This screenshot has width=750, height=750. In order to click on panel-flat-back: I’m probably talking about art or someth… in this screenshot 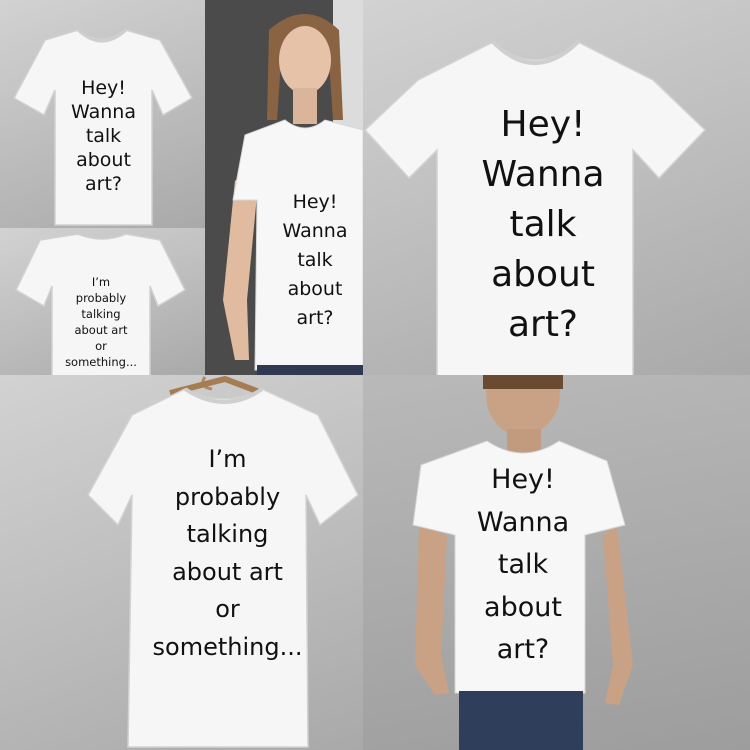, I will do `click(102, 301)`.